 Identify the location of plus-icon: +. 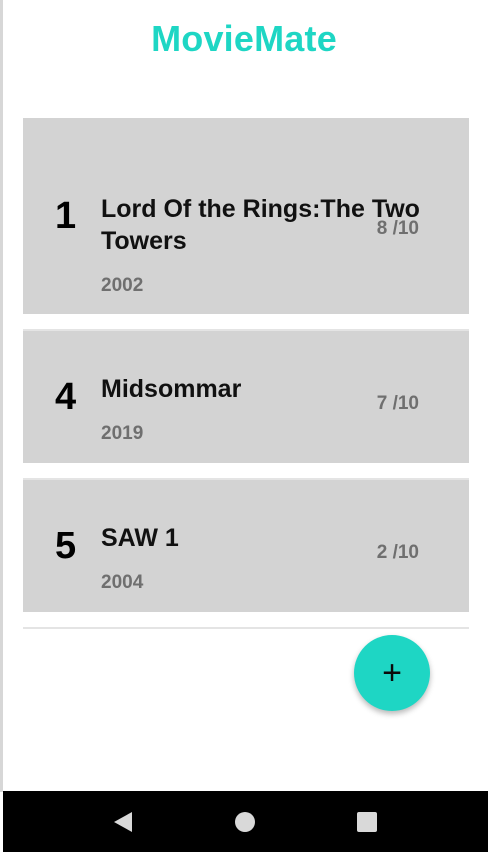
(392, 673).